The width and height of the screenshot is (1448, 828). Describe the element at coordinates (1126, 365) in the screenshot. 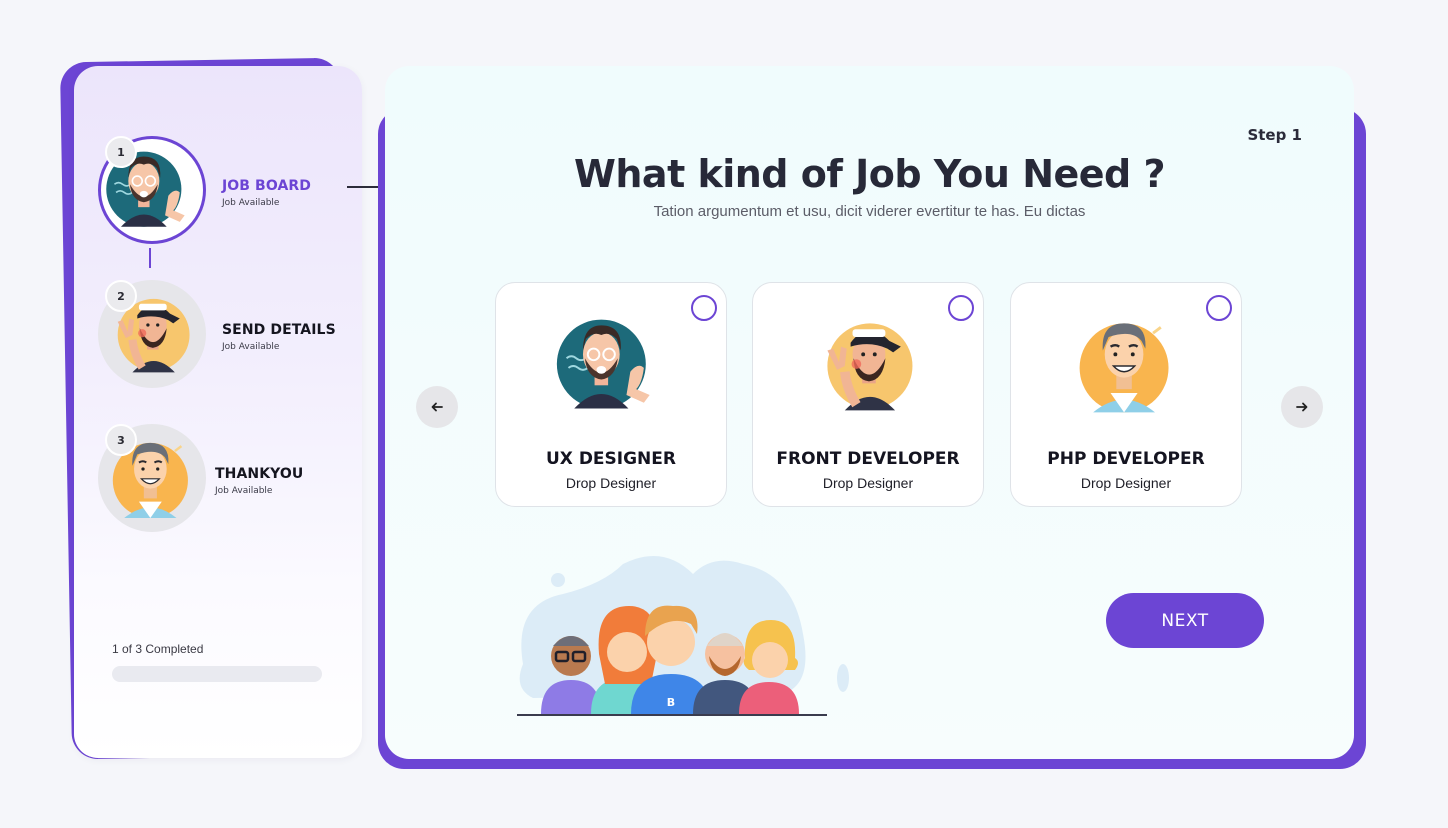

I see `php-developer-avatar-icon` at that location.